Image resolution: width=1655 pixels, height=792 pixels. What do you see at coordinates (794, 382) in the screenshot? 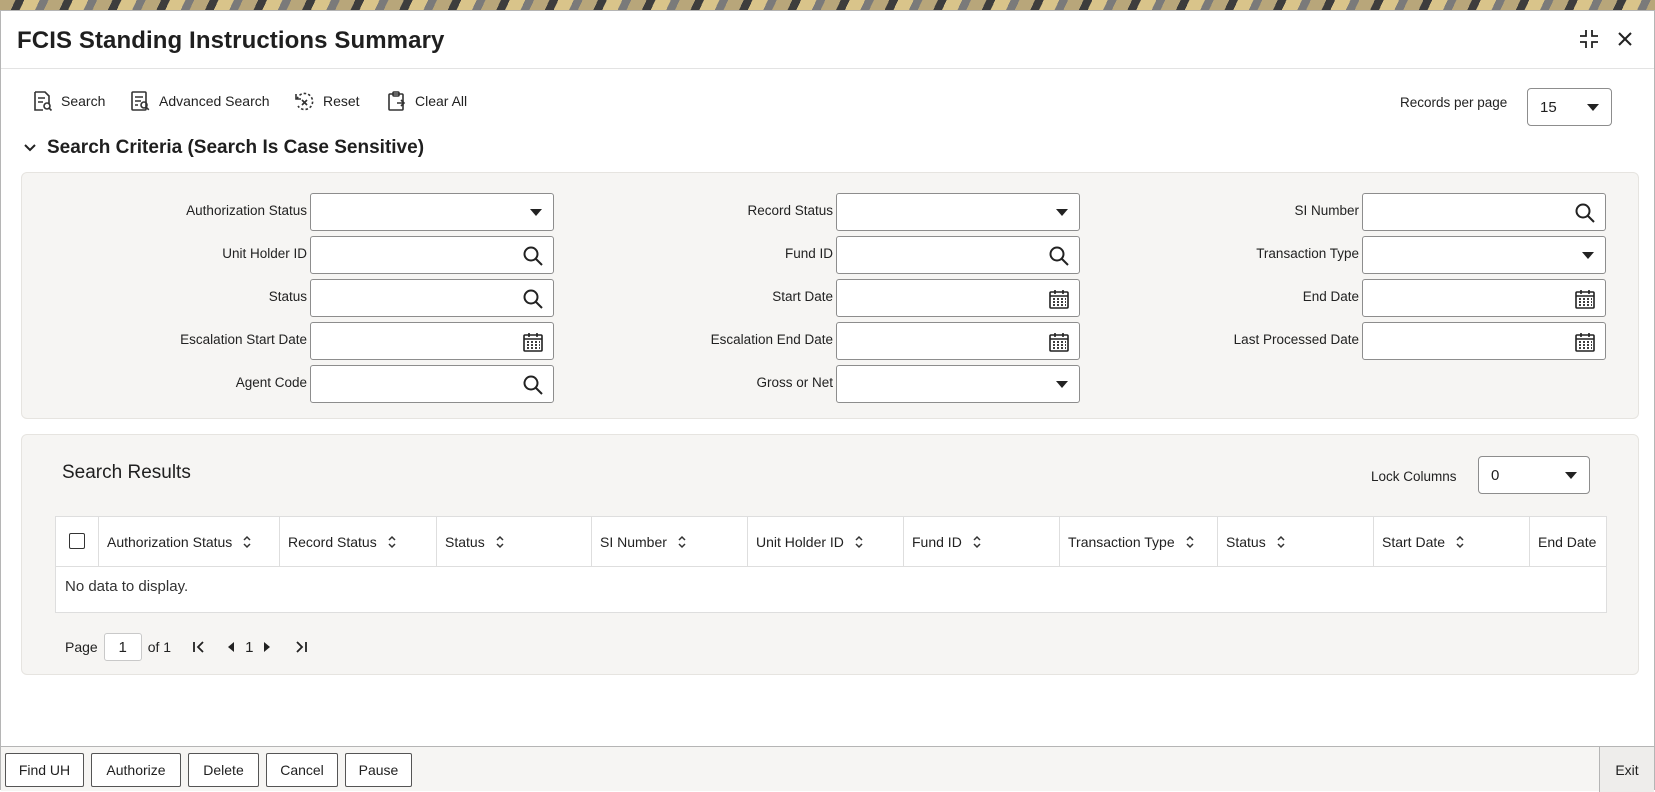
I see `gross-or-net-label: Gross or Net` at bounding box center [794, 382].